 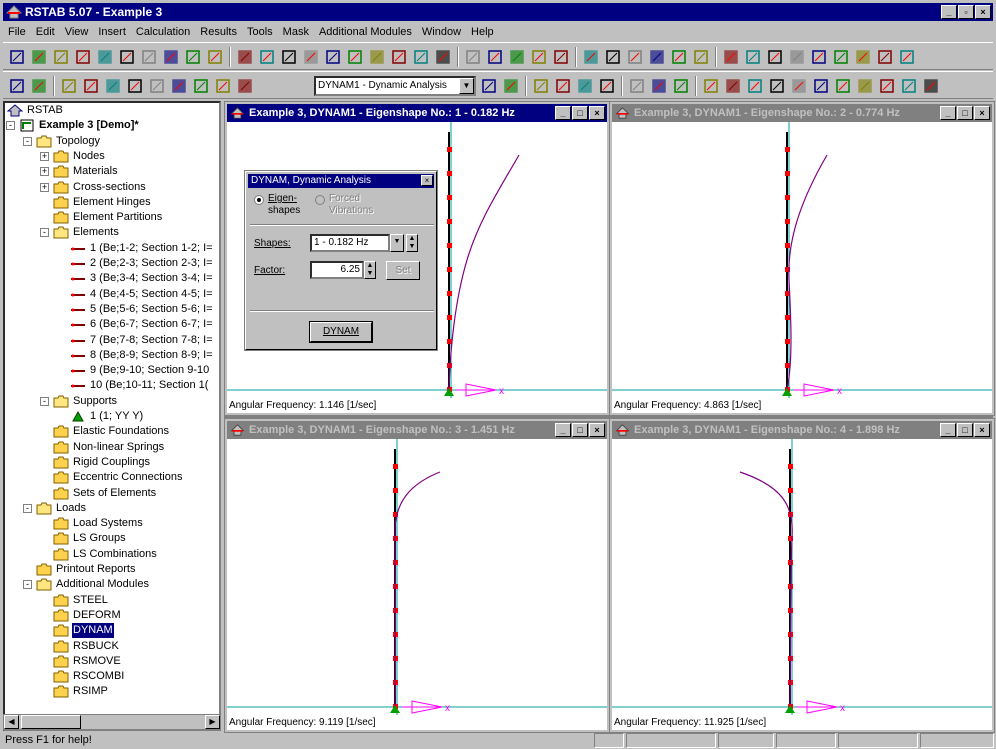 What do you see at coordinates (142, 278) in the screenshot?
I see `tree-item: 3 (Be;3-4; Section 3-4; I=` at bounding box center [142, 278].